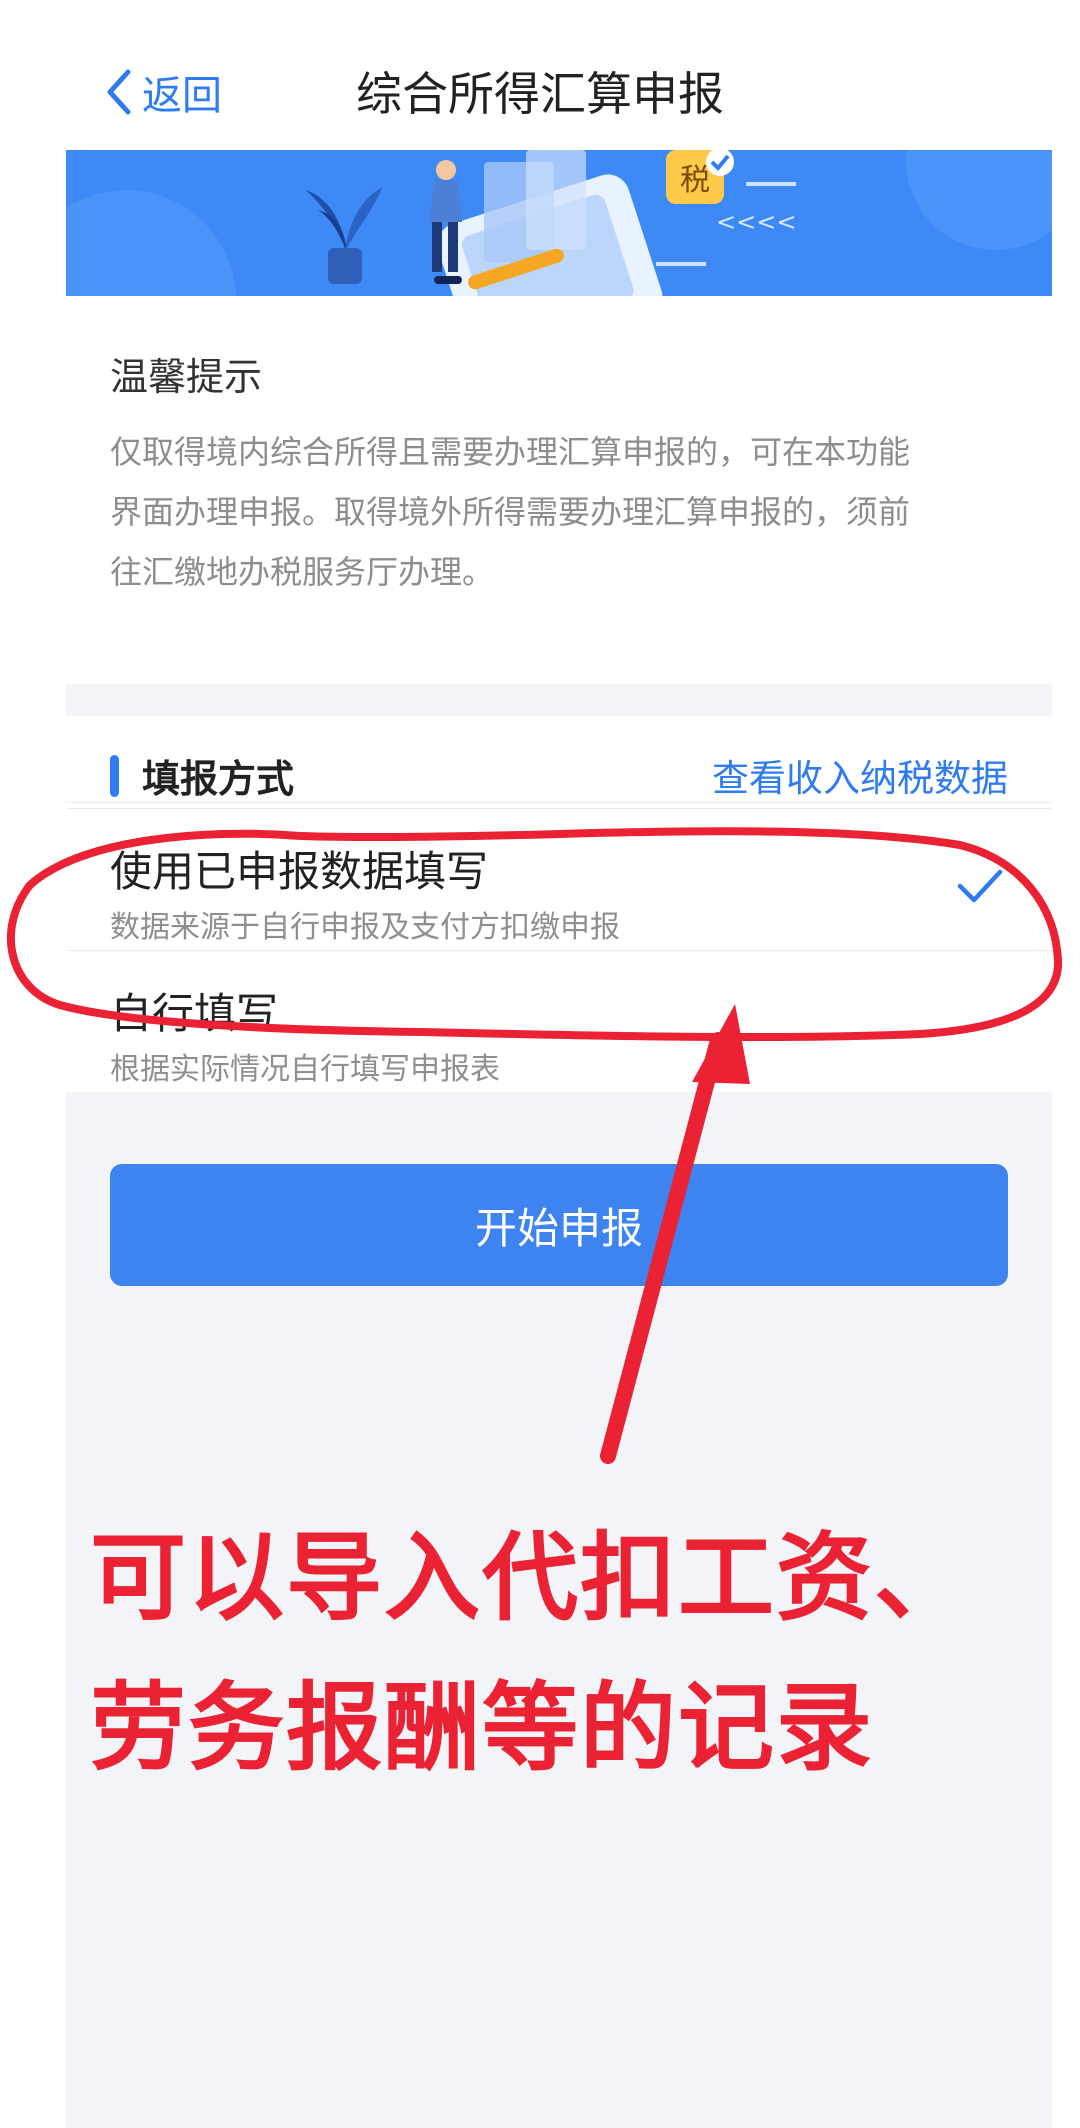 This screenshot has width=1080, height=2128. What do you see at coordinates (218, 779) in the screenshot?
I see `section-title: 填报方式` at bounding box center [218, 779].